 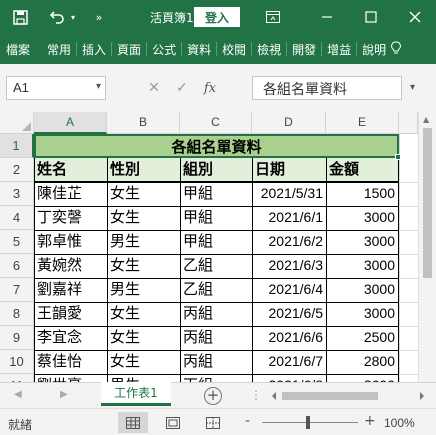 What do you see at coordinates (182, 88) in the screenshot?
I see `enter-icon: ✓` at bounding box center [182, 88].